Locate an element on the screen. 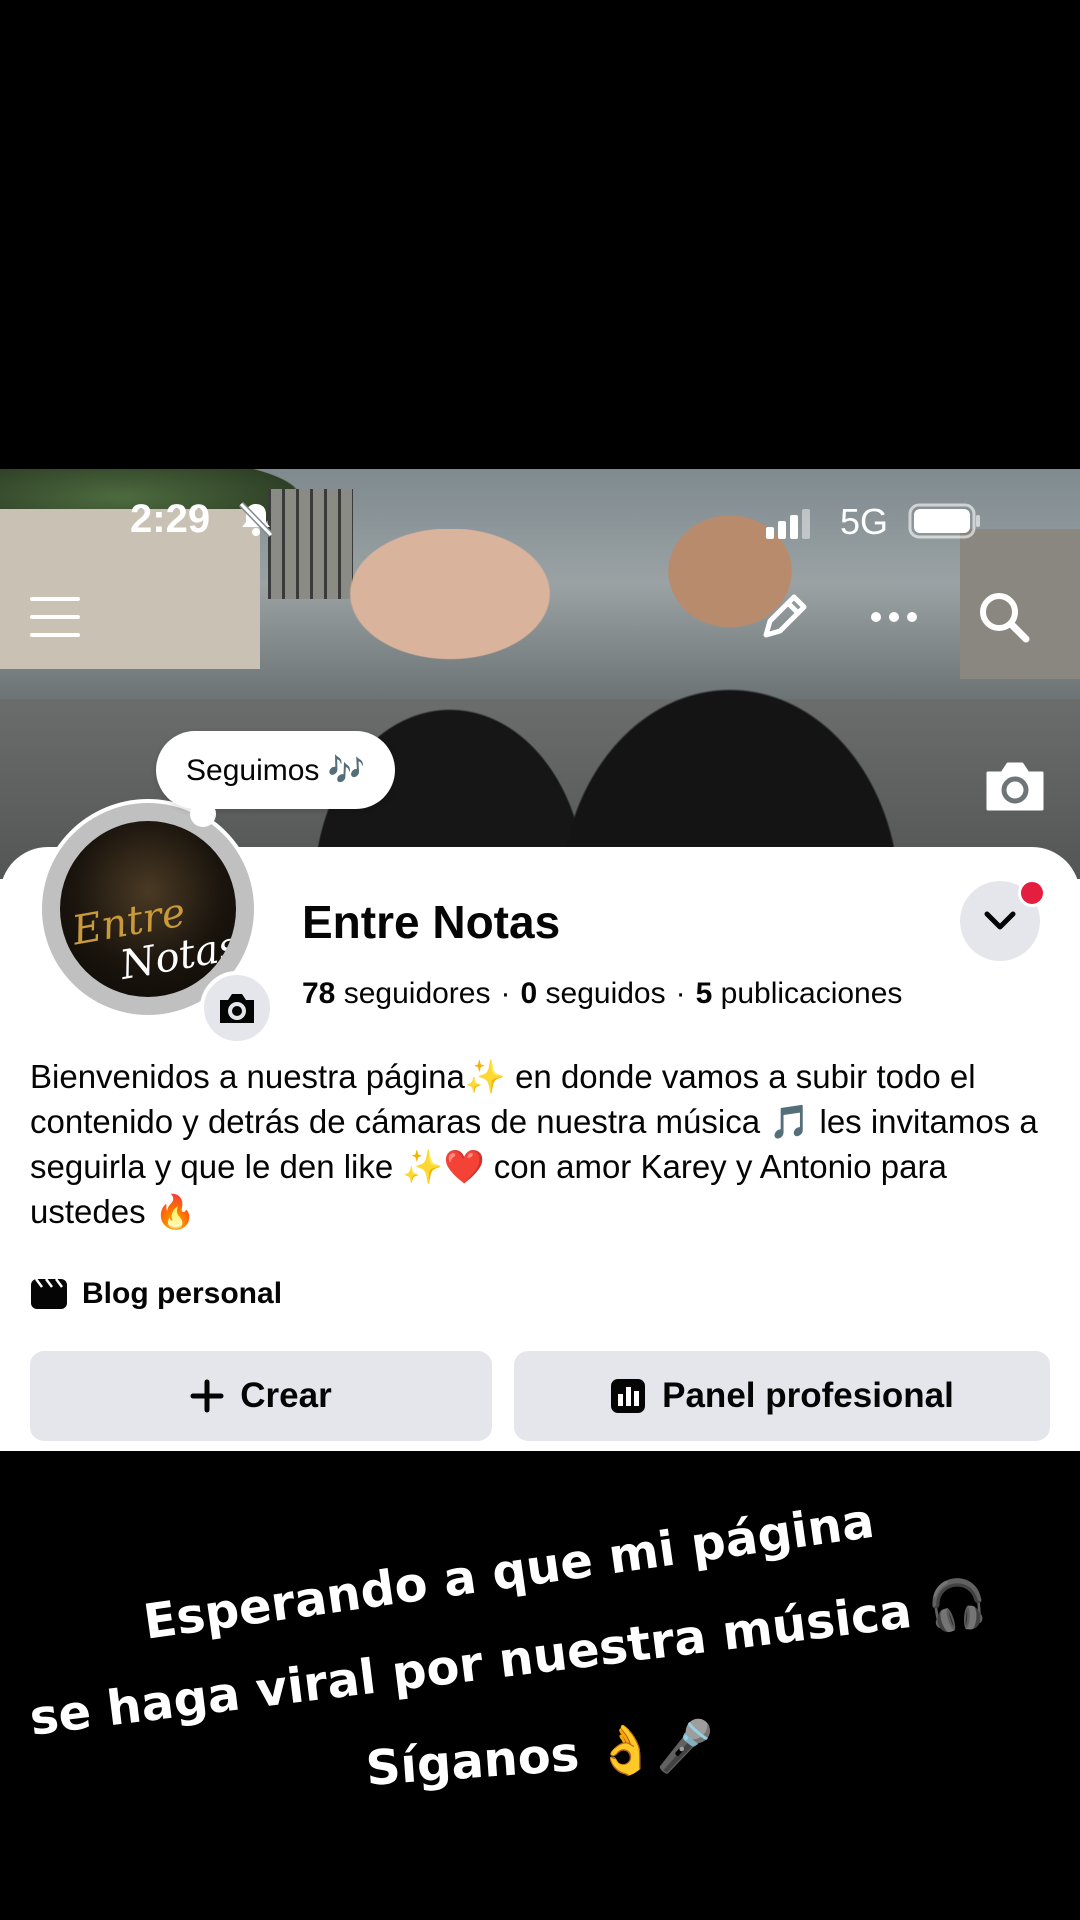 The width and height of the screenshot is (1080, 1920). category-label: Blog personal is located at coordinates (182, 1293).